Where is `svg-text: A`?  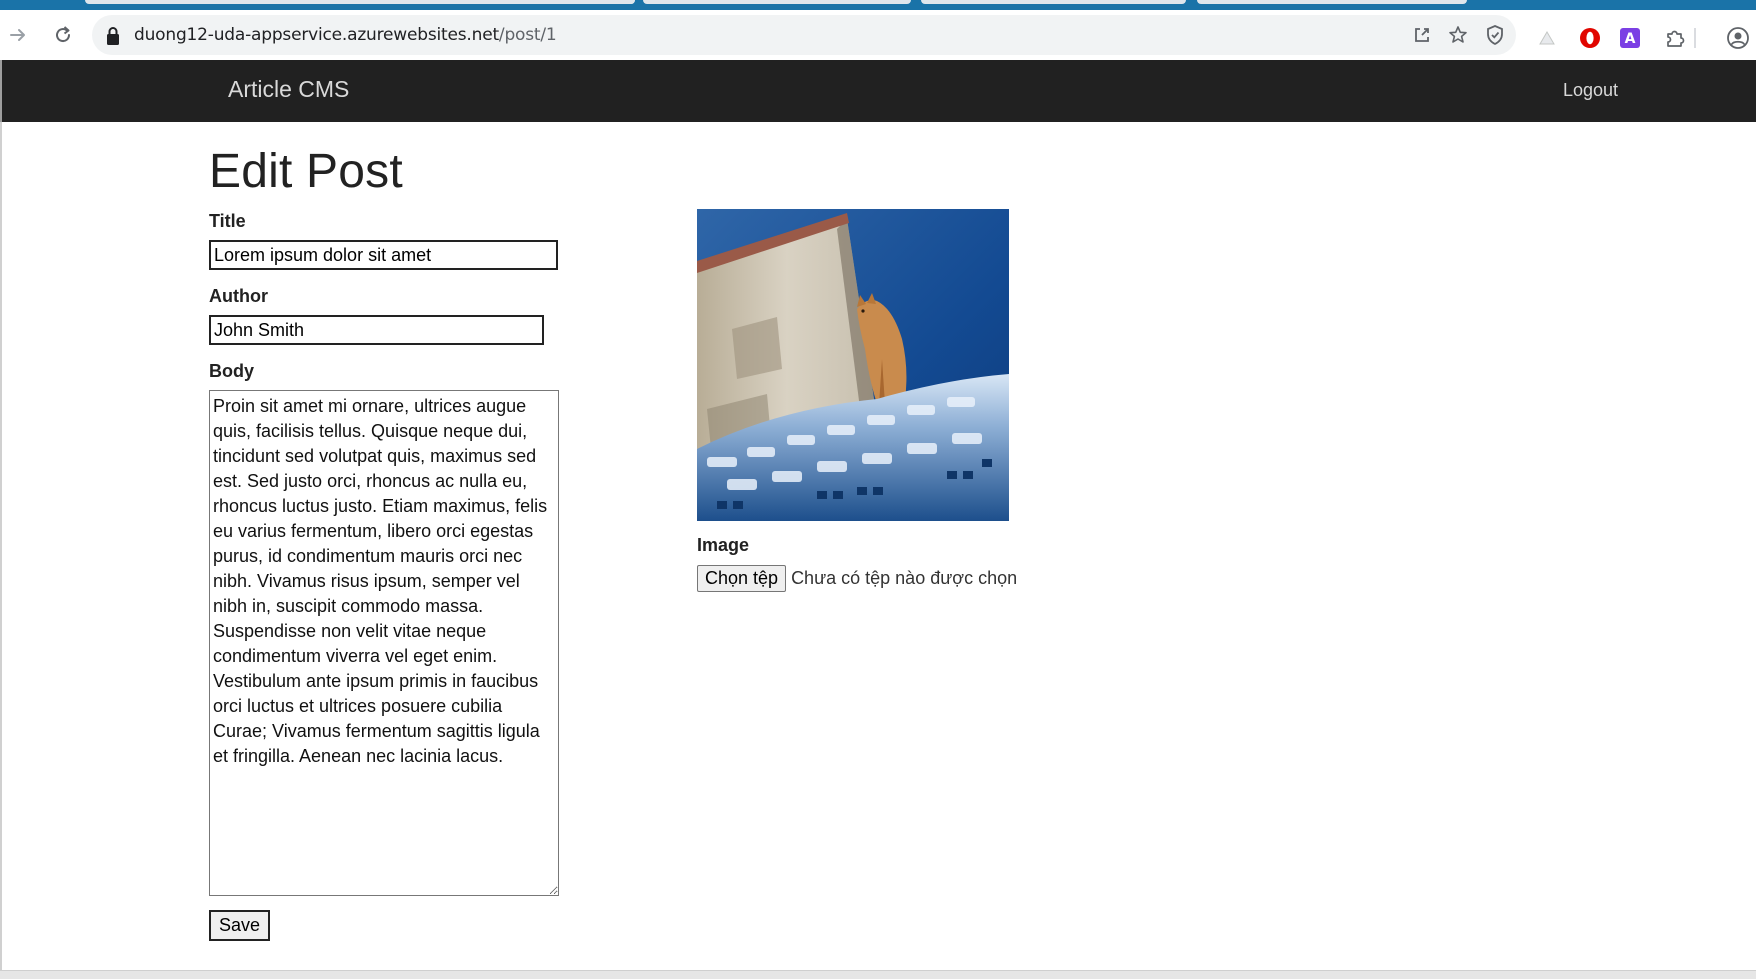 svg-text: A is located at coordinates (1630, 39).